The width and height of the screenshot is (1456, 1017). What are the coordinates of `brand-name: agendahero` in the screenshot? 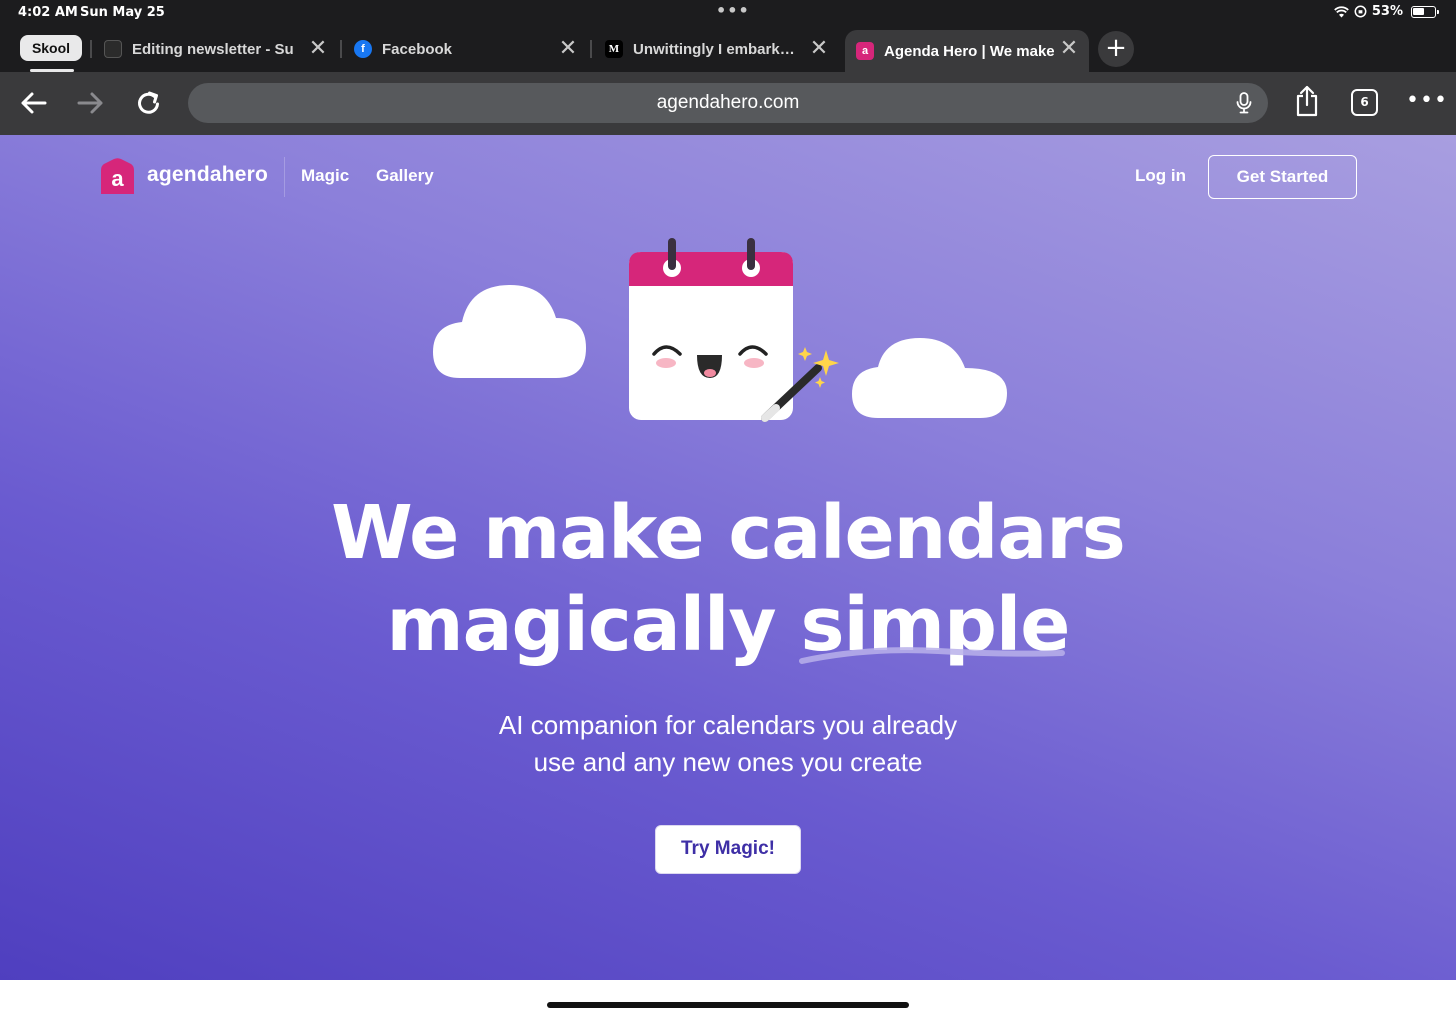 It's located at (207, 175).